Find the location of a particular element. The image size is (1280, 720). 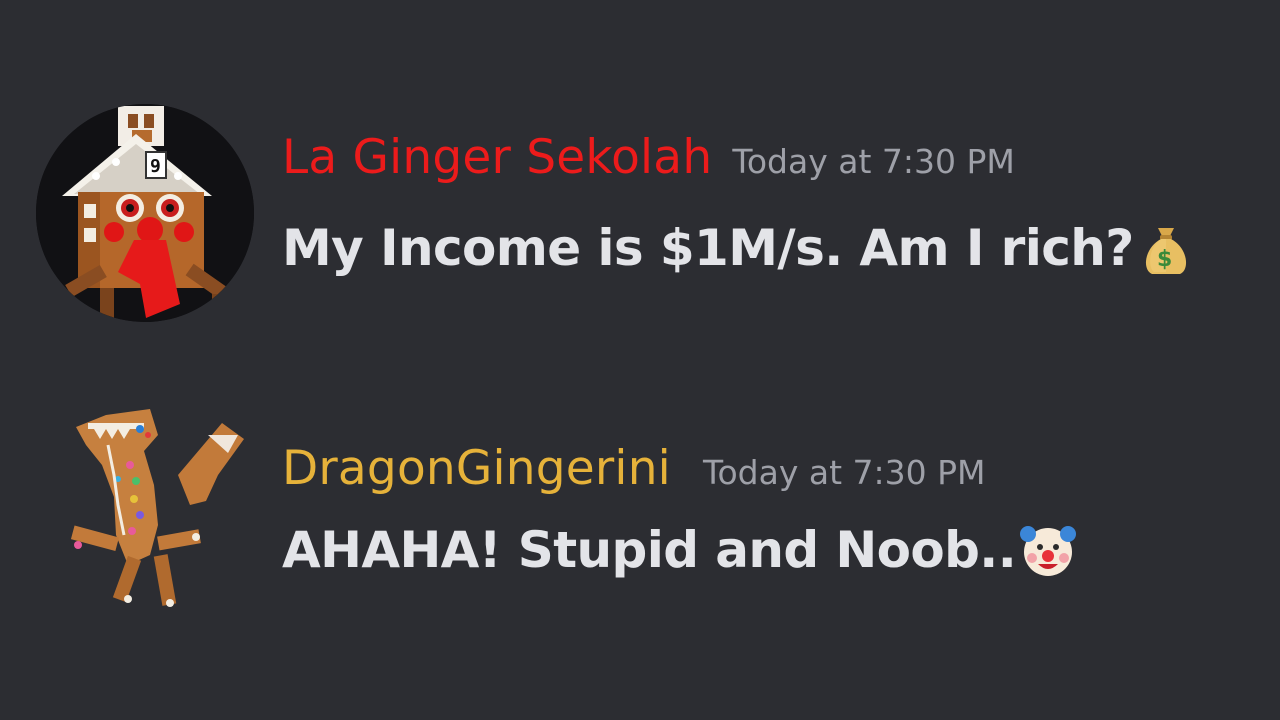

message-header: DragonGingerini Today at 7:30 PM is located at coordinates (633, 468).